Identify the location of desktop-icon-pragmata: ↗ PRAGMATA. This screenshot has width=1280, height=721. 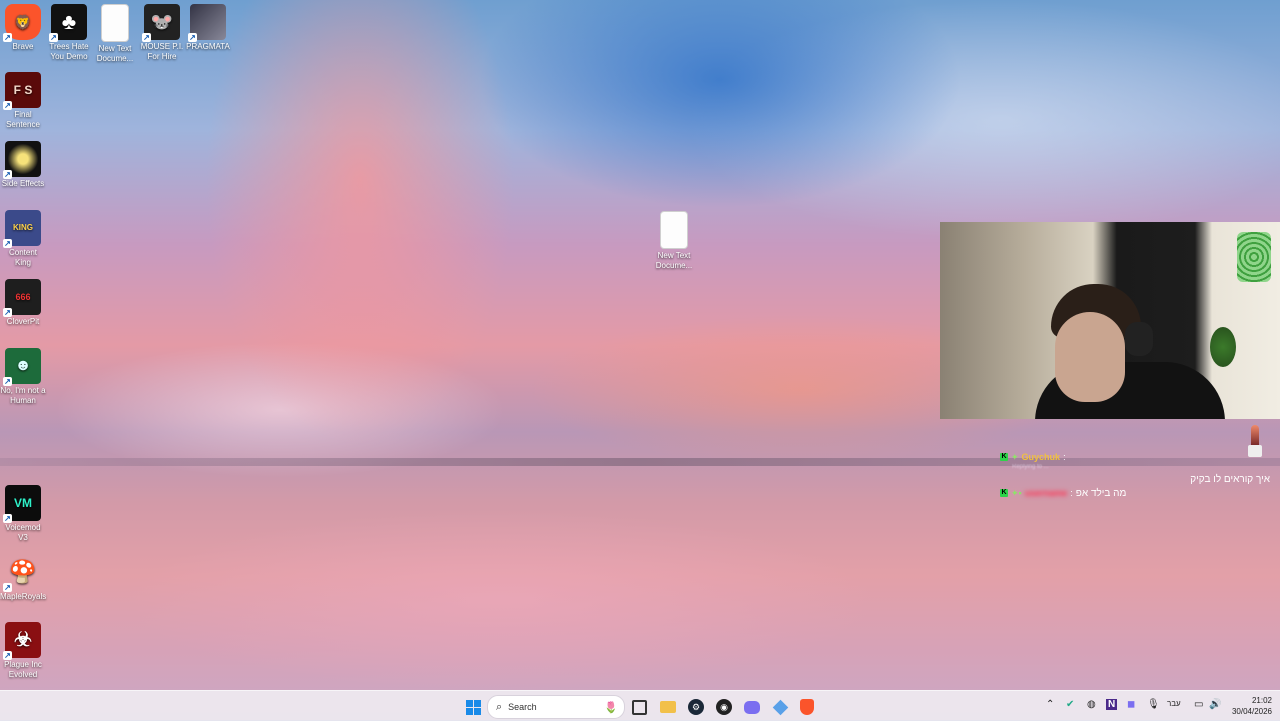
(208, 28).